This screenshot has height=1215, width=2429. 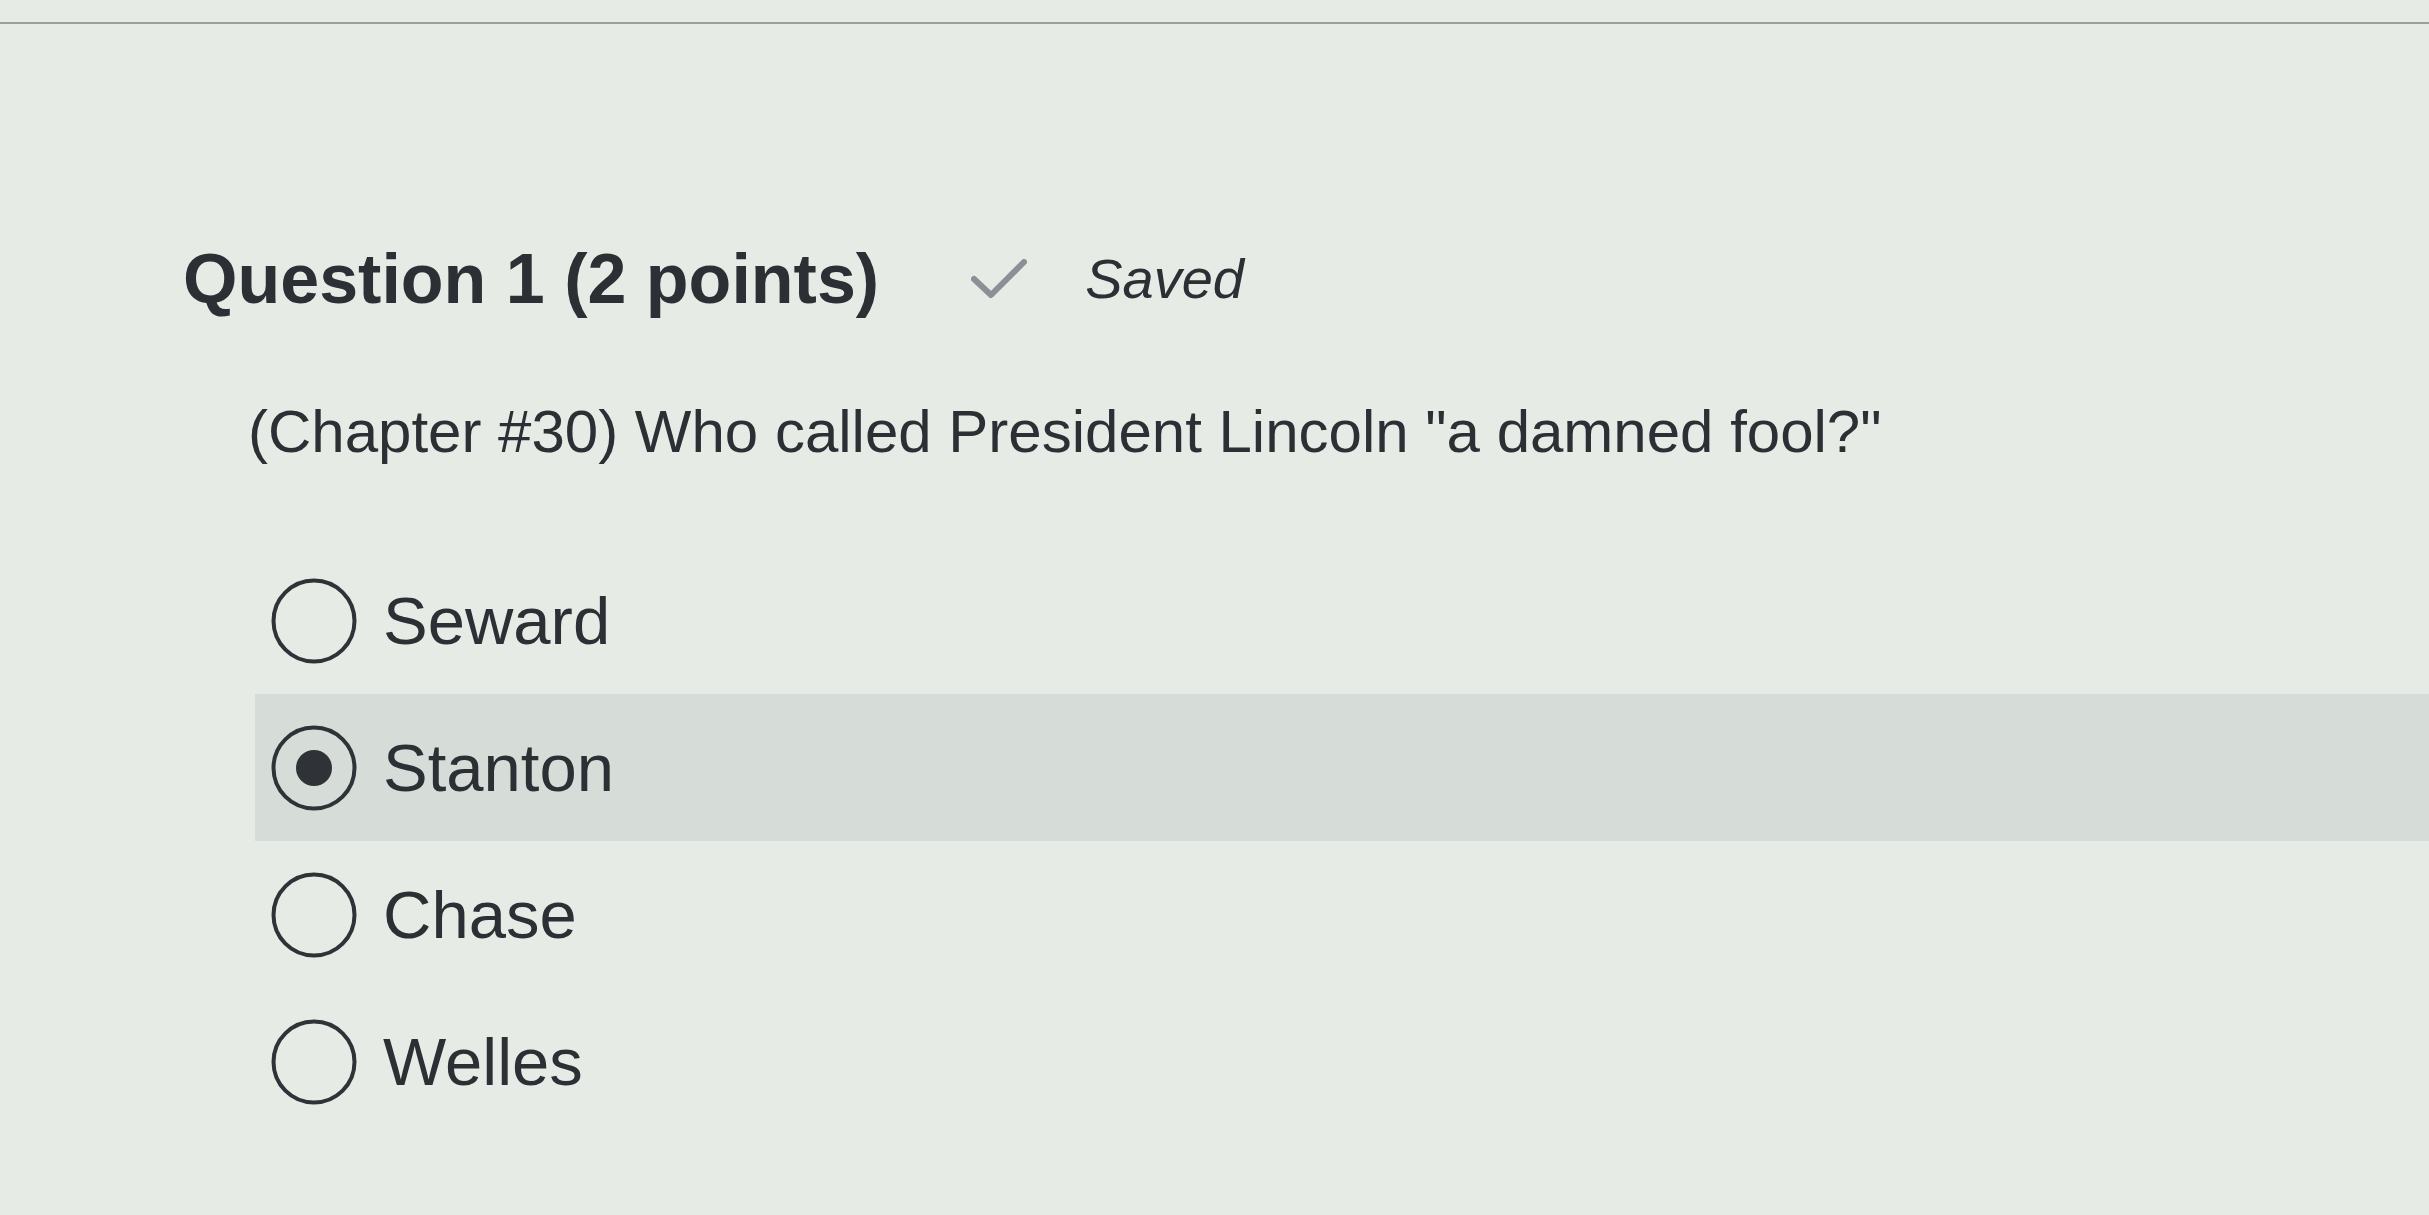 What do you see at coordinates (483, 1061) in the screenshot?
I see `option-label: Welles` at bounding box center [483, 1061].